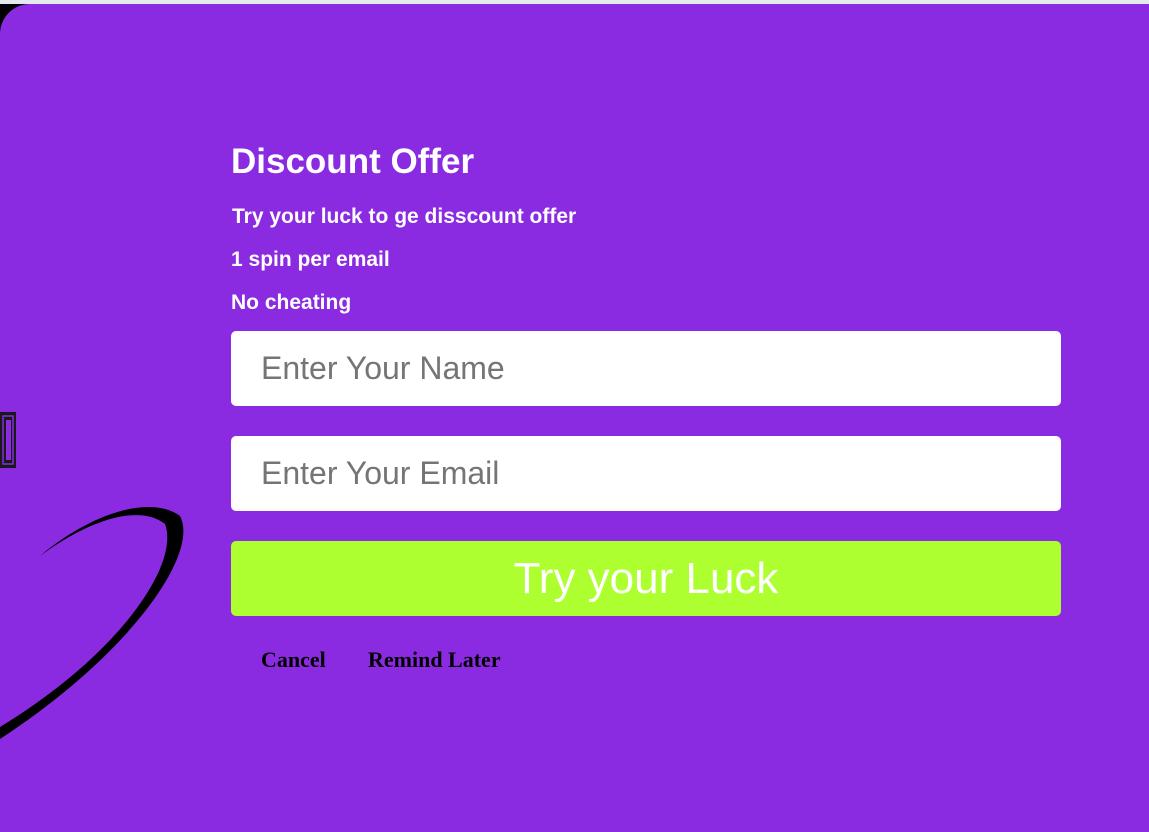  I want to click on offer-rule-spin: 1 spin per email, so click(310, 259).